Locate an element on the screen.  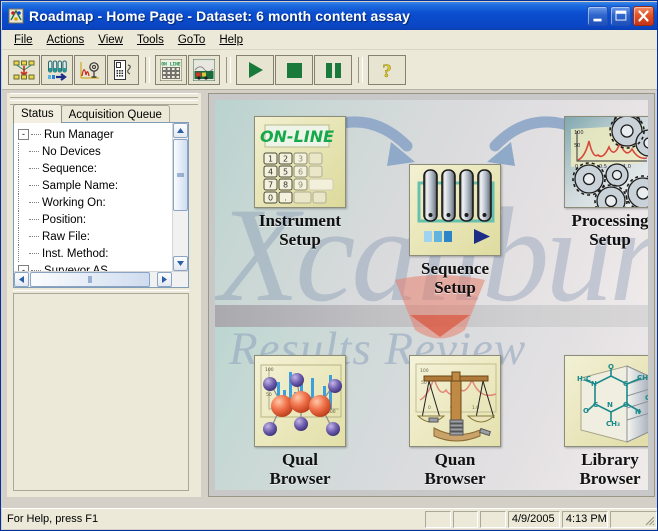
question-mark-icon: ? is located at coordinates (387, 70).